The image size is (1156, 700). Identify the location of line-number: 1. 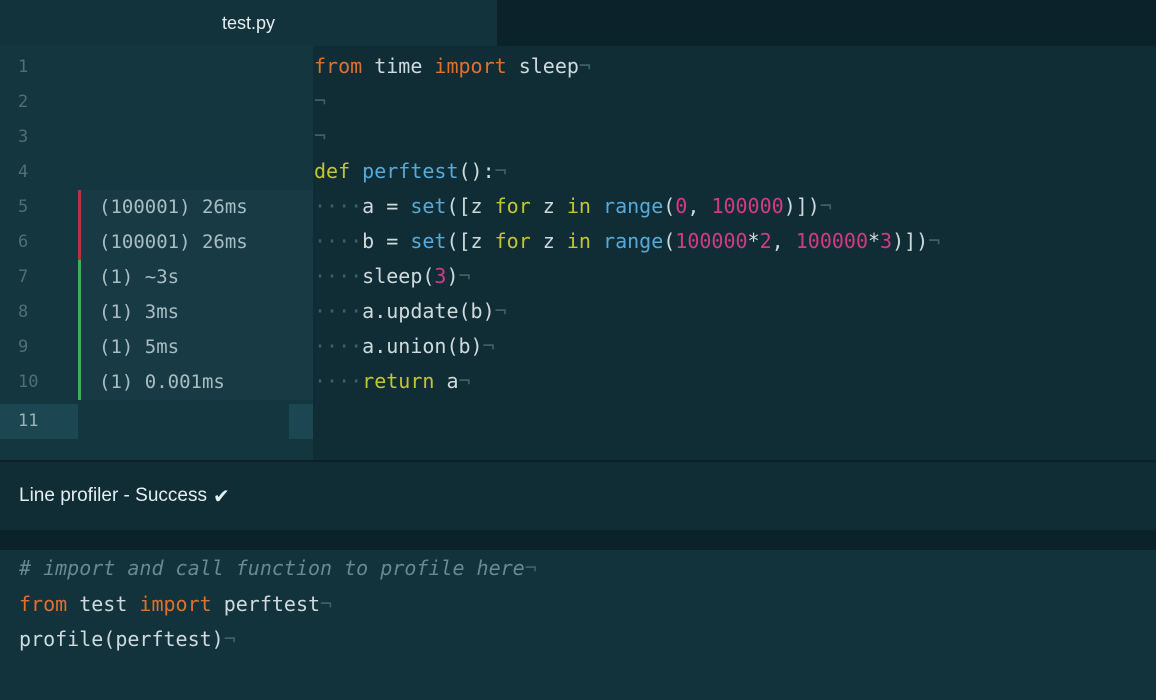
(23, 67).